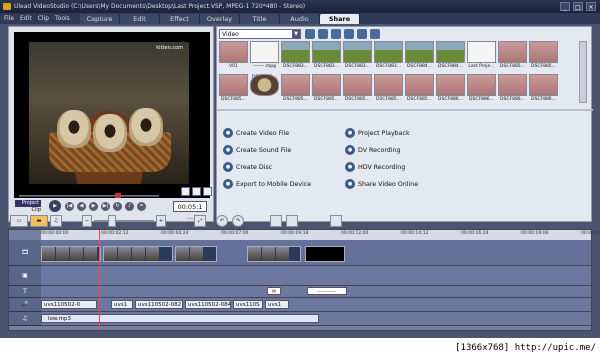  I want to click on share-option: ● Export to Mobile Device, so click(284, 184).